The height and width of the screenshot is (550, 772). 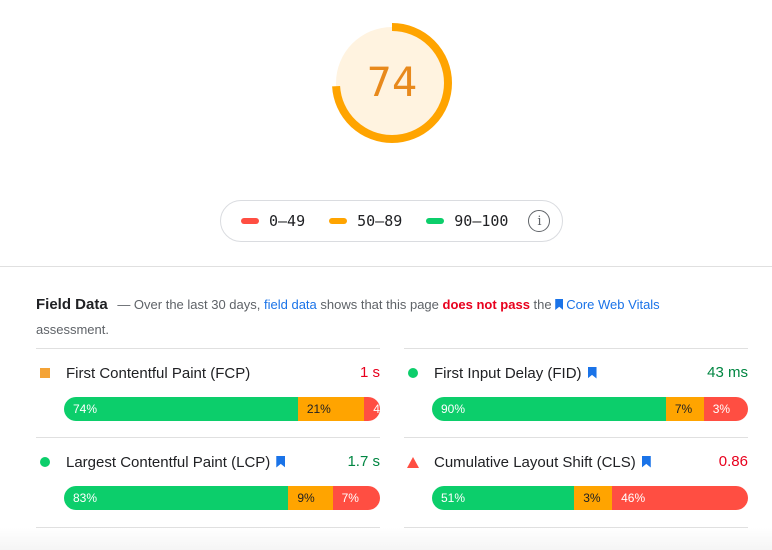 What do you see at coordinates (486, 304) in the screenshot?
I see `assessment-status: does not pass` at bounding box center [486, 304].